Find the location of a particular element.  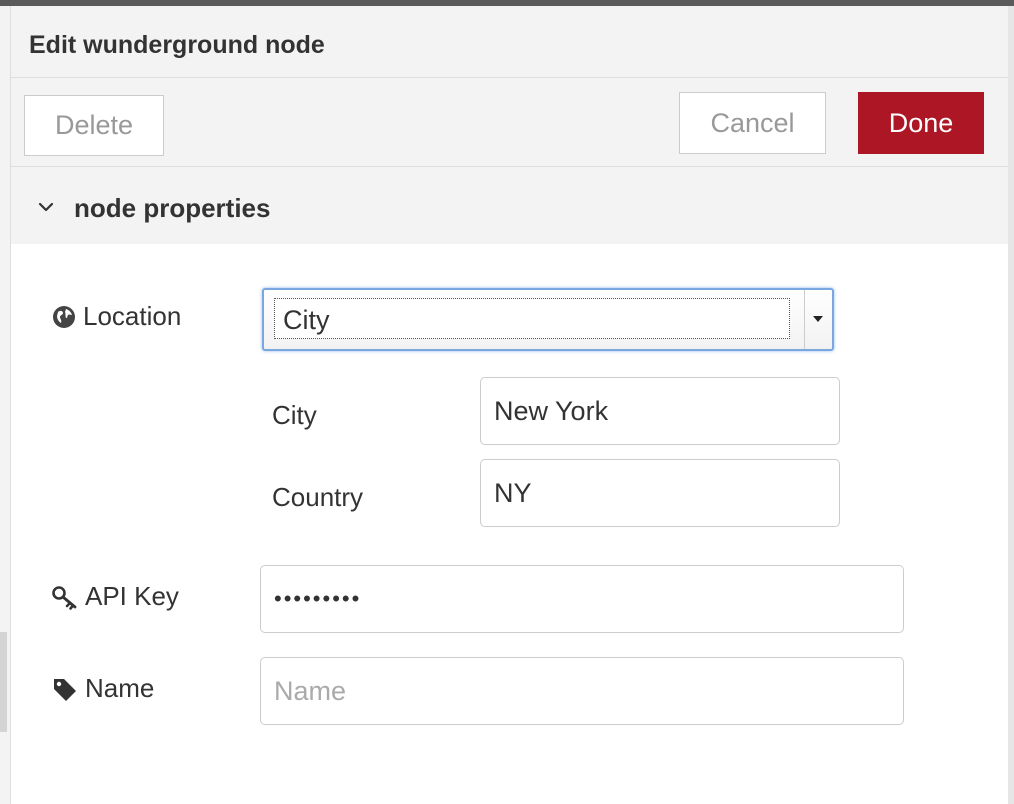

city-input: New York is located at coordinates (660, 411).